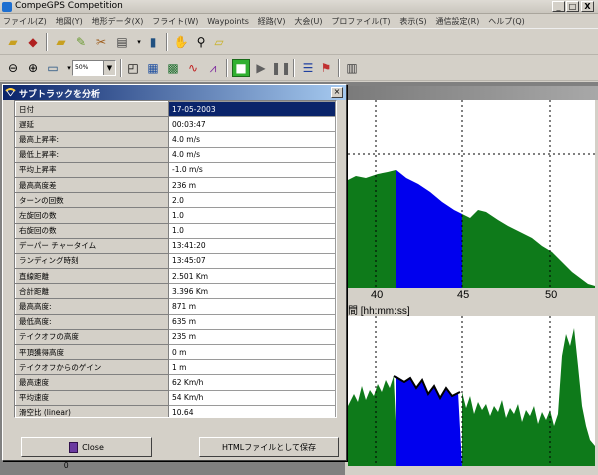  Describe the element at coordinates (326, 68) in the screenshot. I see `wind-icon: ⚑` at that location.